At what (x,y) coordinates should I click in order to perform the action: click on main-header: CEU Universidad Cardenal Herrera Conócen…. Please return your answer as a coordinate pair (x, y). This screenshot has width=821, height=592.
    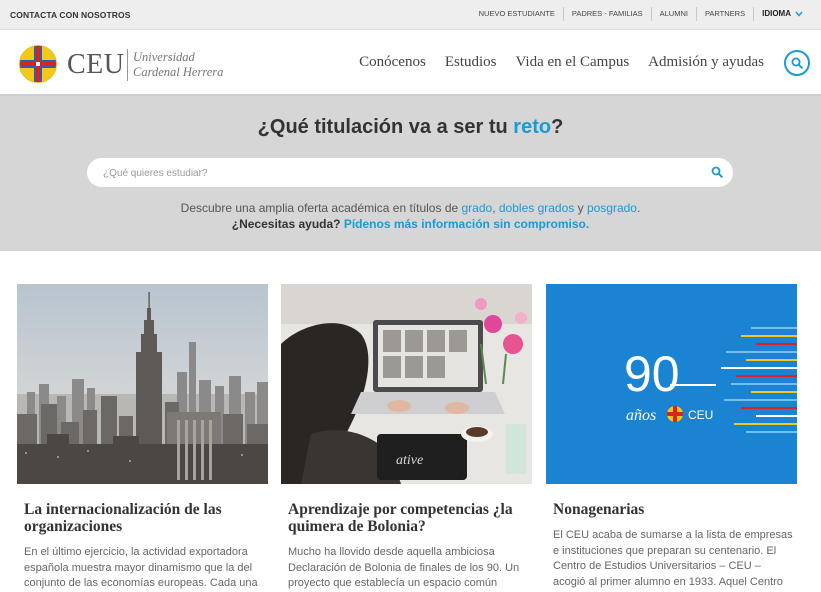
    Looking at the image, I should click on (410, 63).